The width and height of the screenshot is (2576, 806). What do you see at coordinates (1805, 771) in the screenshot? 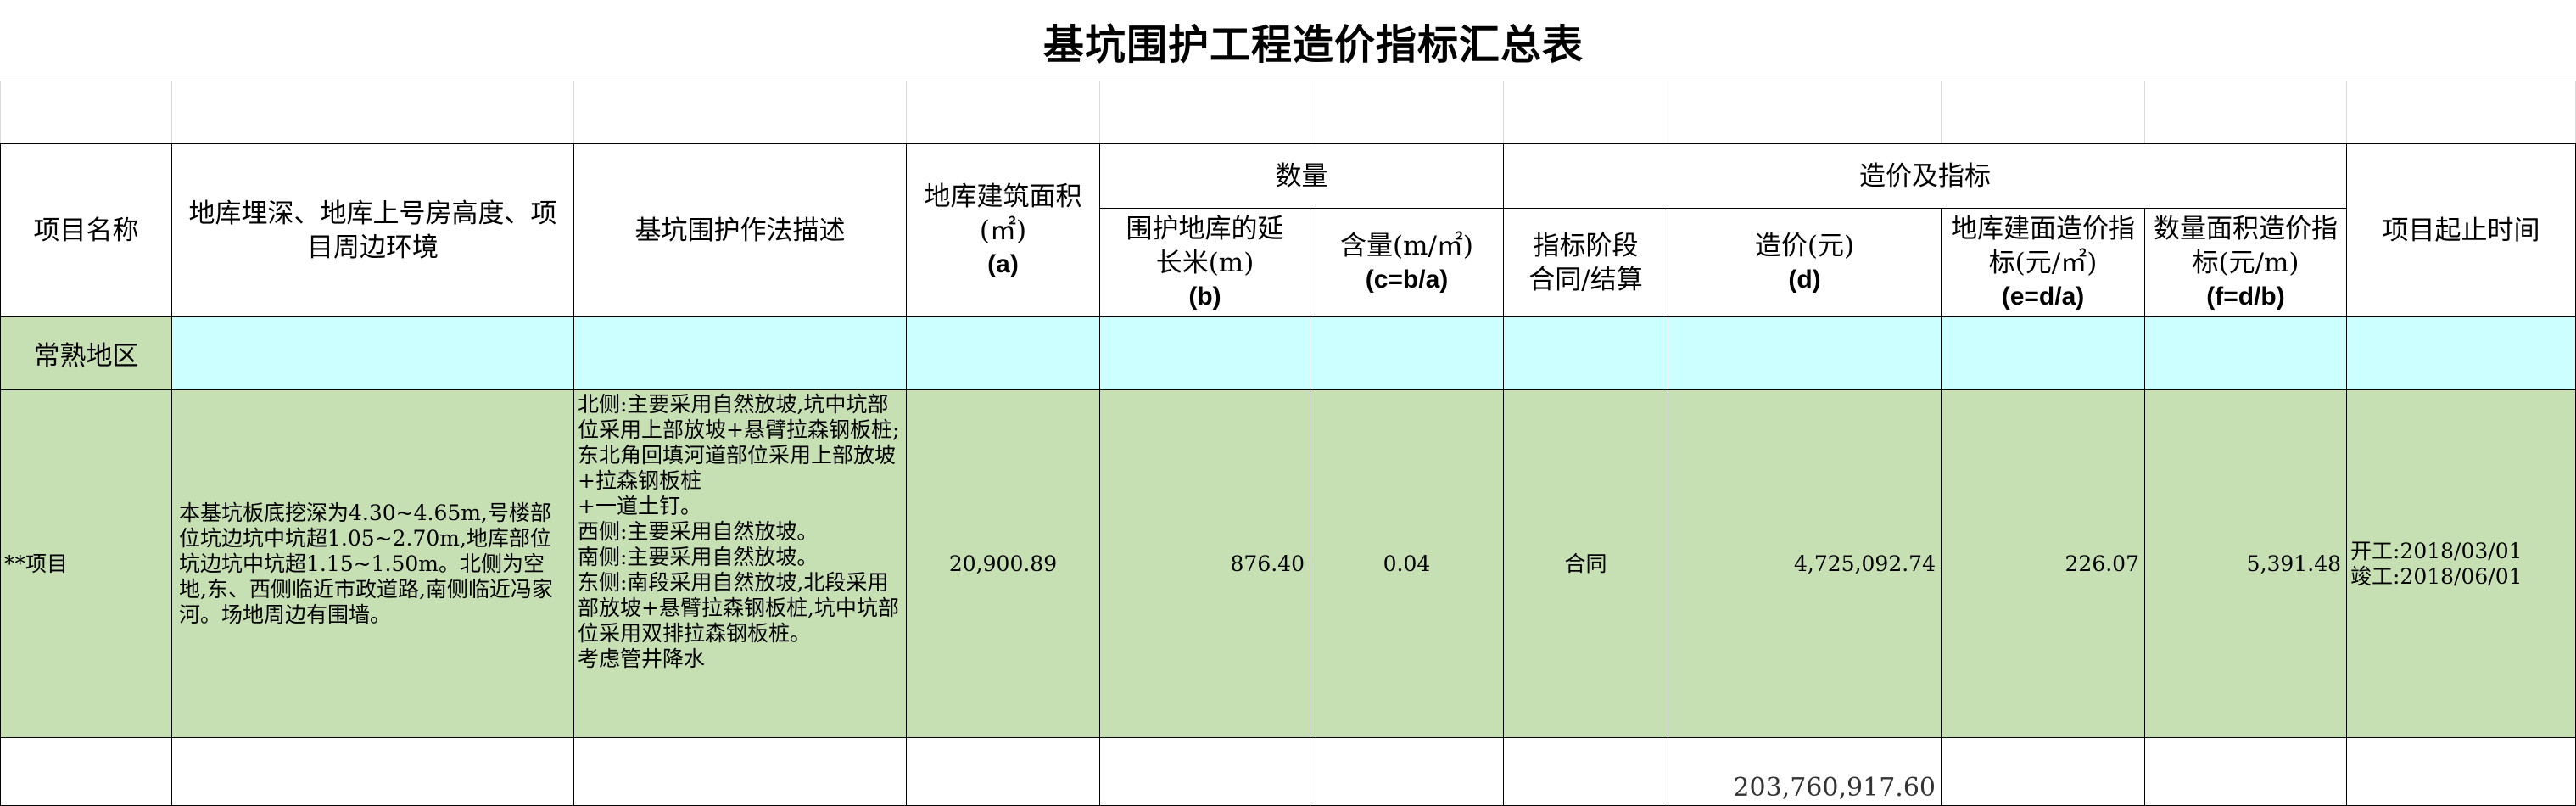
I see `total-cost-cell: 203,760,917.60` at bounding box center [1805, 771].